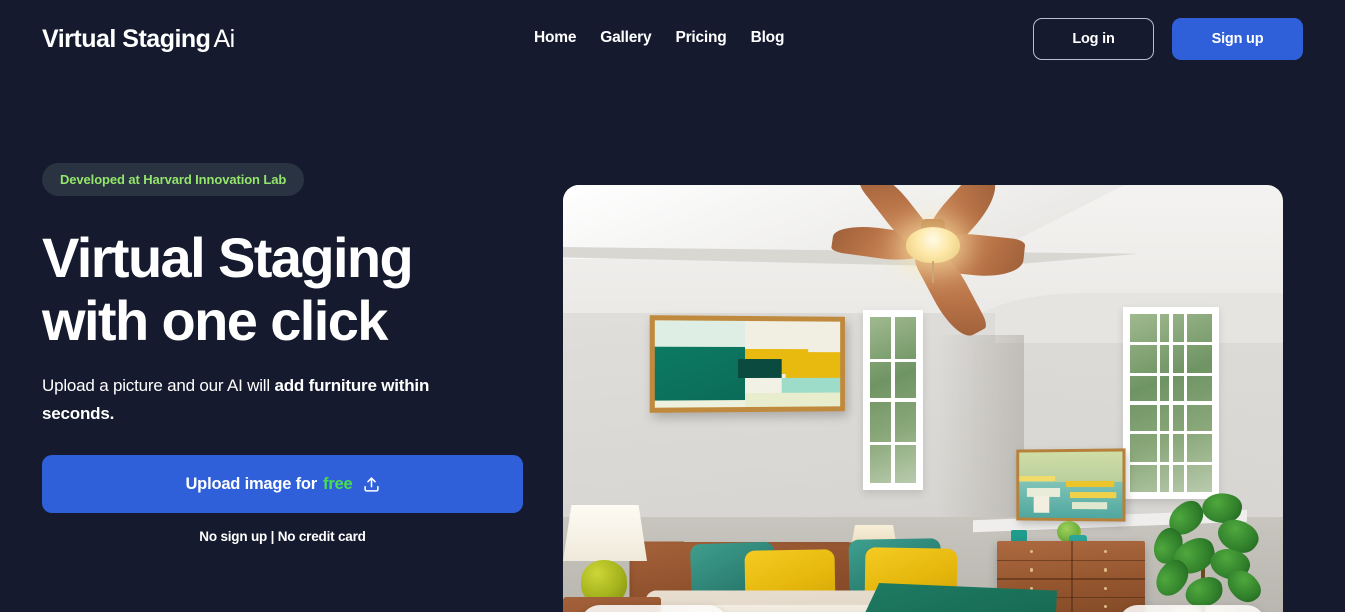 The image size is (1345, 612). Describe the element at coordinates (933, 245) in the screenshot. I see `fan-light-fixture` at that location.